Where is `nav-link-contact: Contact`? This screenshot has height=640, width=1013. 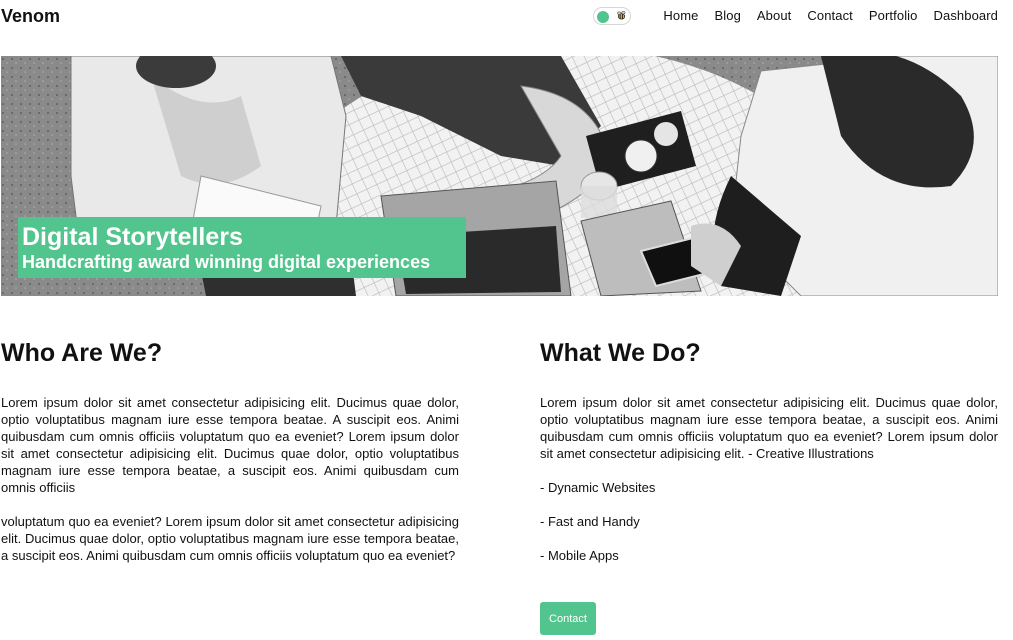
nav-link-contact: Contact is located at coordinates (830, 15).